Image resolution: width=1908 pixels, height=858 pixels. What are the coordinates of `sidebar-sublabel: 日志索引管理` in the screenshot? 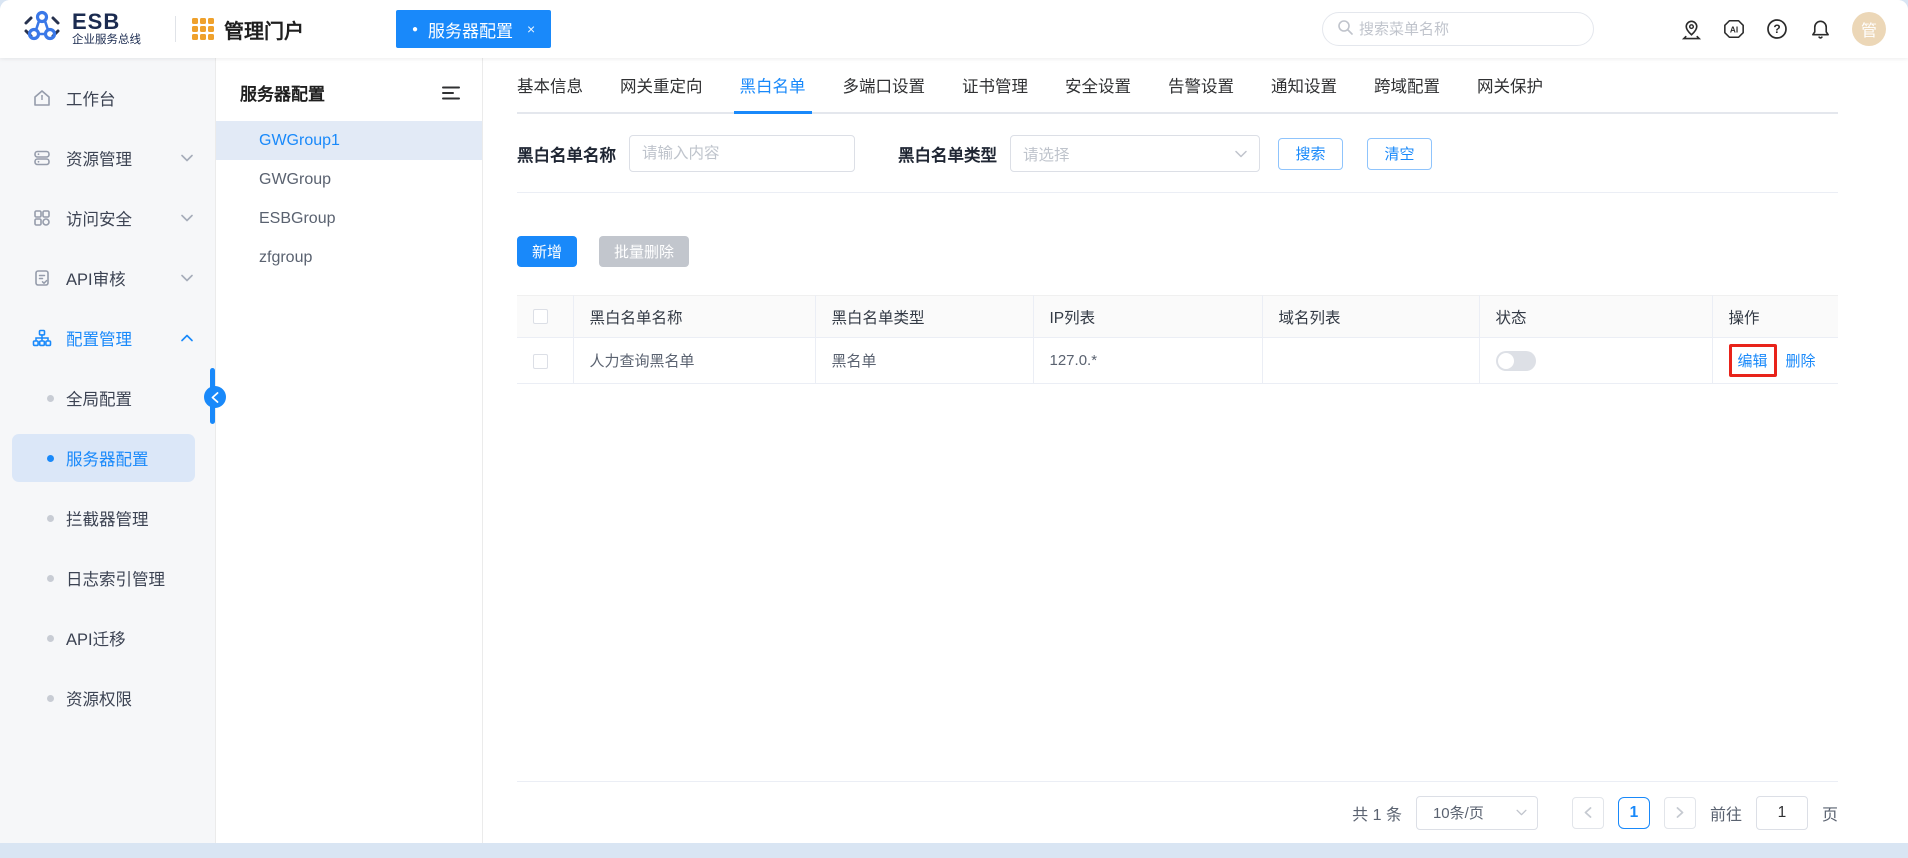 It's located at (115, 580).